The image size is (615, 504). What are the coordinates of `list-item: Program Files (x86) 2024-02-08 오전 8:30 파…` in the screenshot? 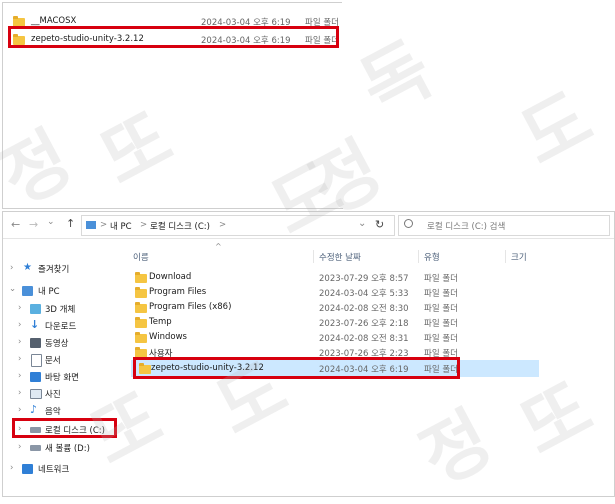 It's located at (371, 307).